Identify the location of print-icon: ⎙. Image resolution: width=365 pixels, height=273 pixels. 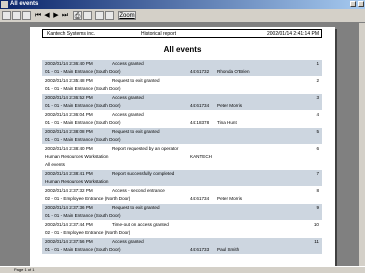
(77, 15).